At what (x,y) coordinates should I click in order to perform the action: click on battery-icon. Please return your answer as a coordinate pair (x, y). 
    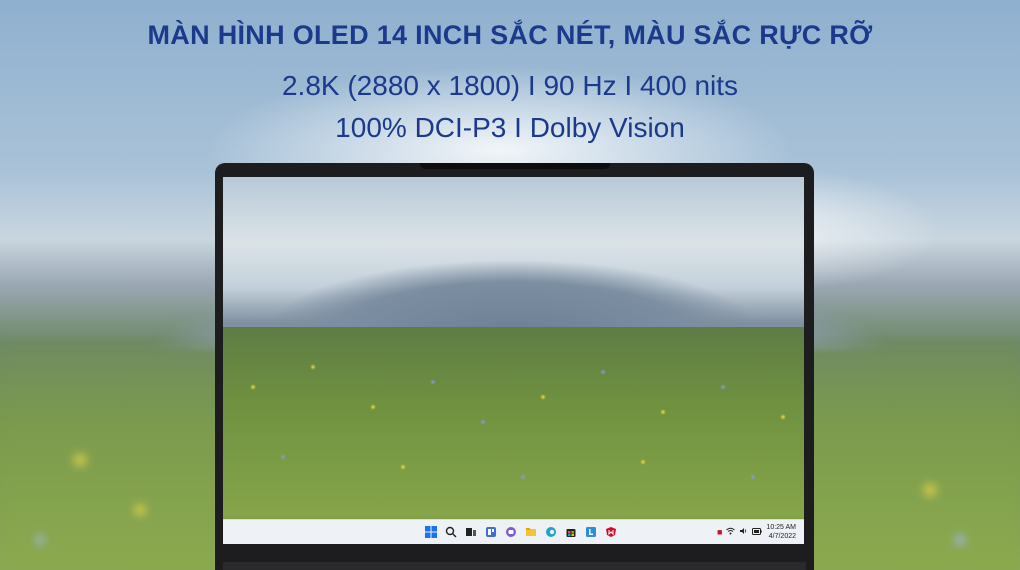
    Looking at the image, I should click on (757, 532).